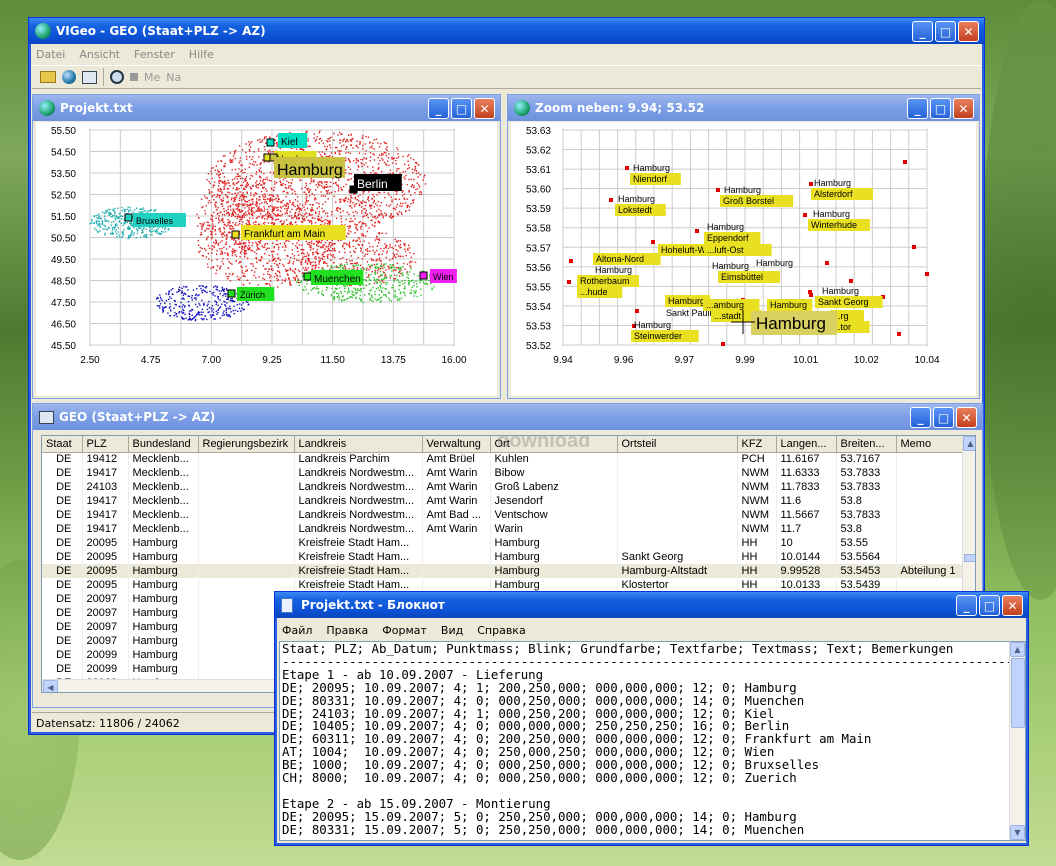  I want to click on table-cell: 53.7833, so click(866, 473).